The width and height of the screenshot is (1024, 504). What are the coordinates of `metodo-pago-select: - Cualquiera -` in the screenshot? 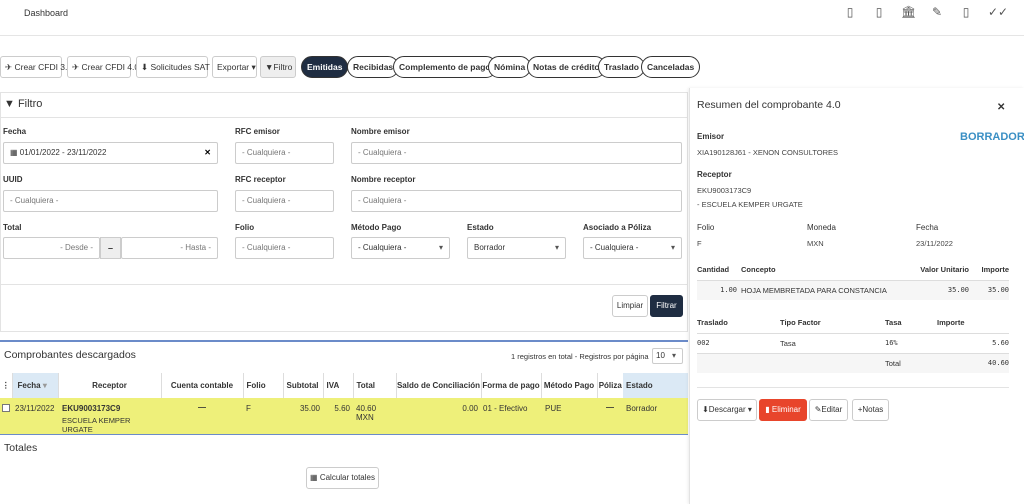 It's located at (400, 248).